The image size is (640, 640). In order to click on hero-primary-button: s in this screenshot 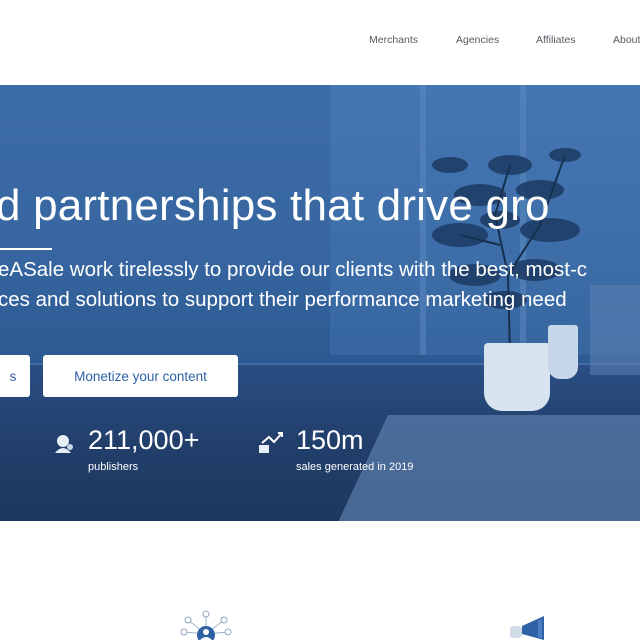, I will do `click(15, 376)`.